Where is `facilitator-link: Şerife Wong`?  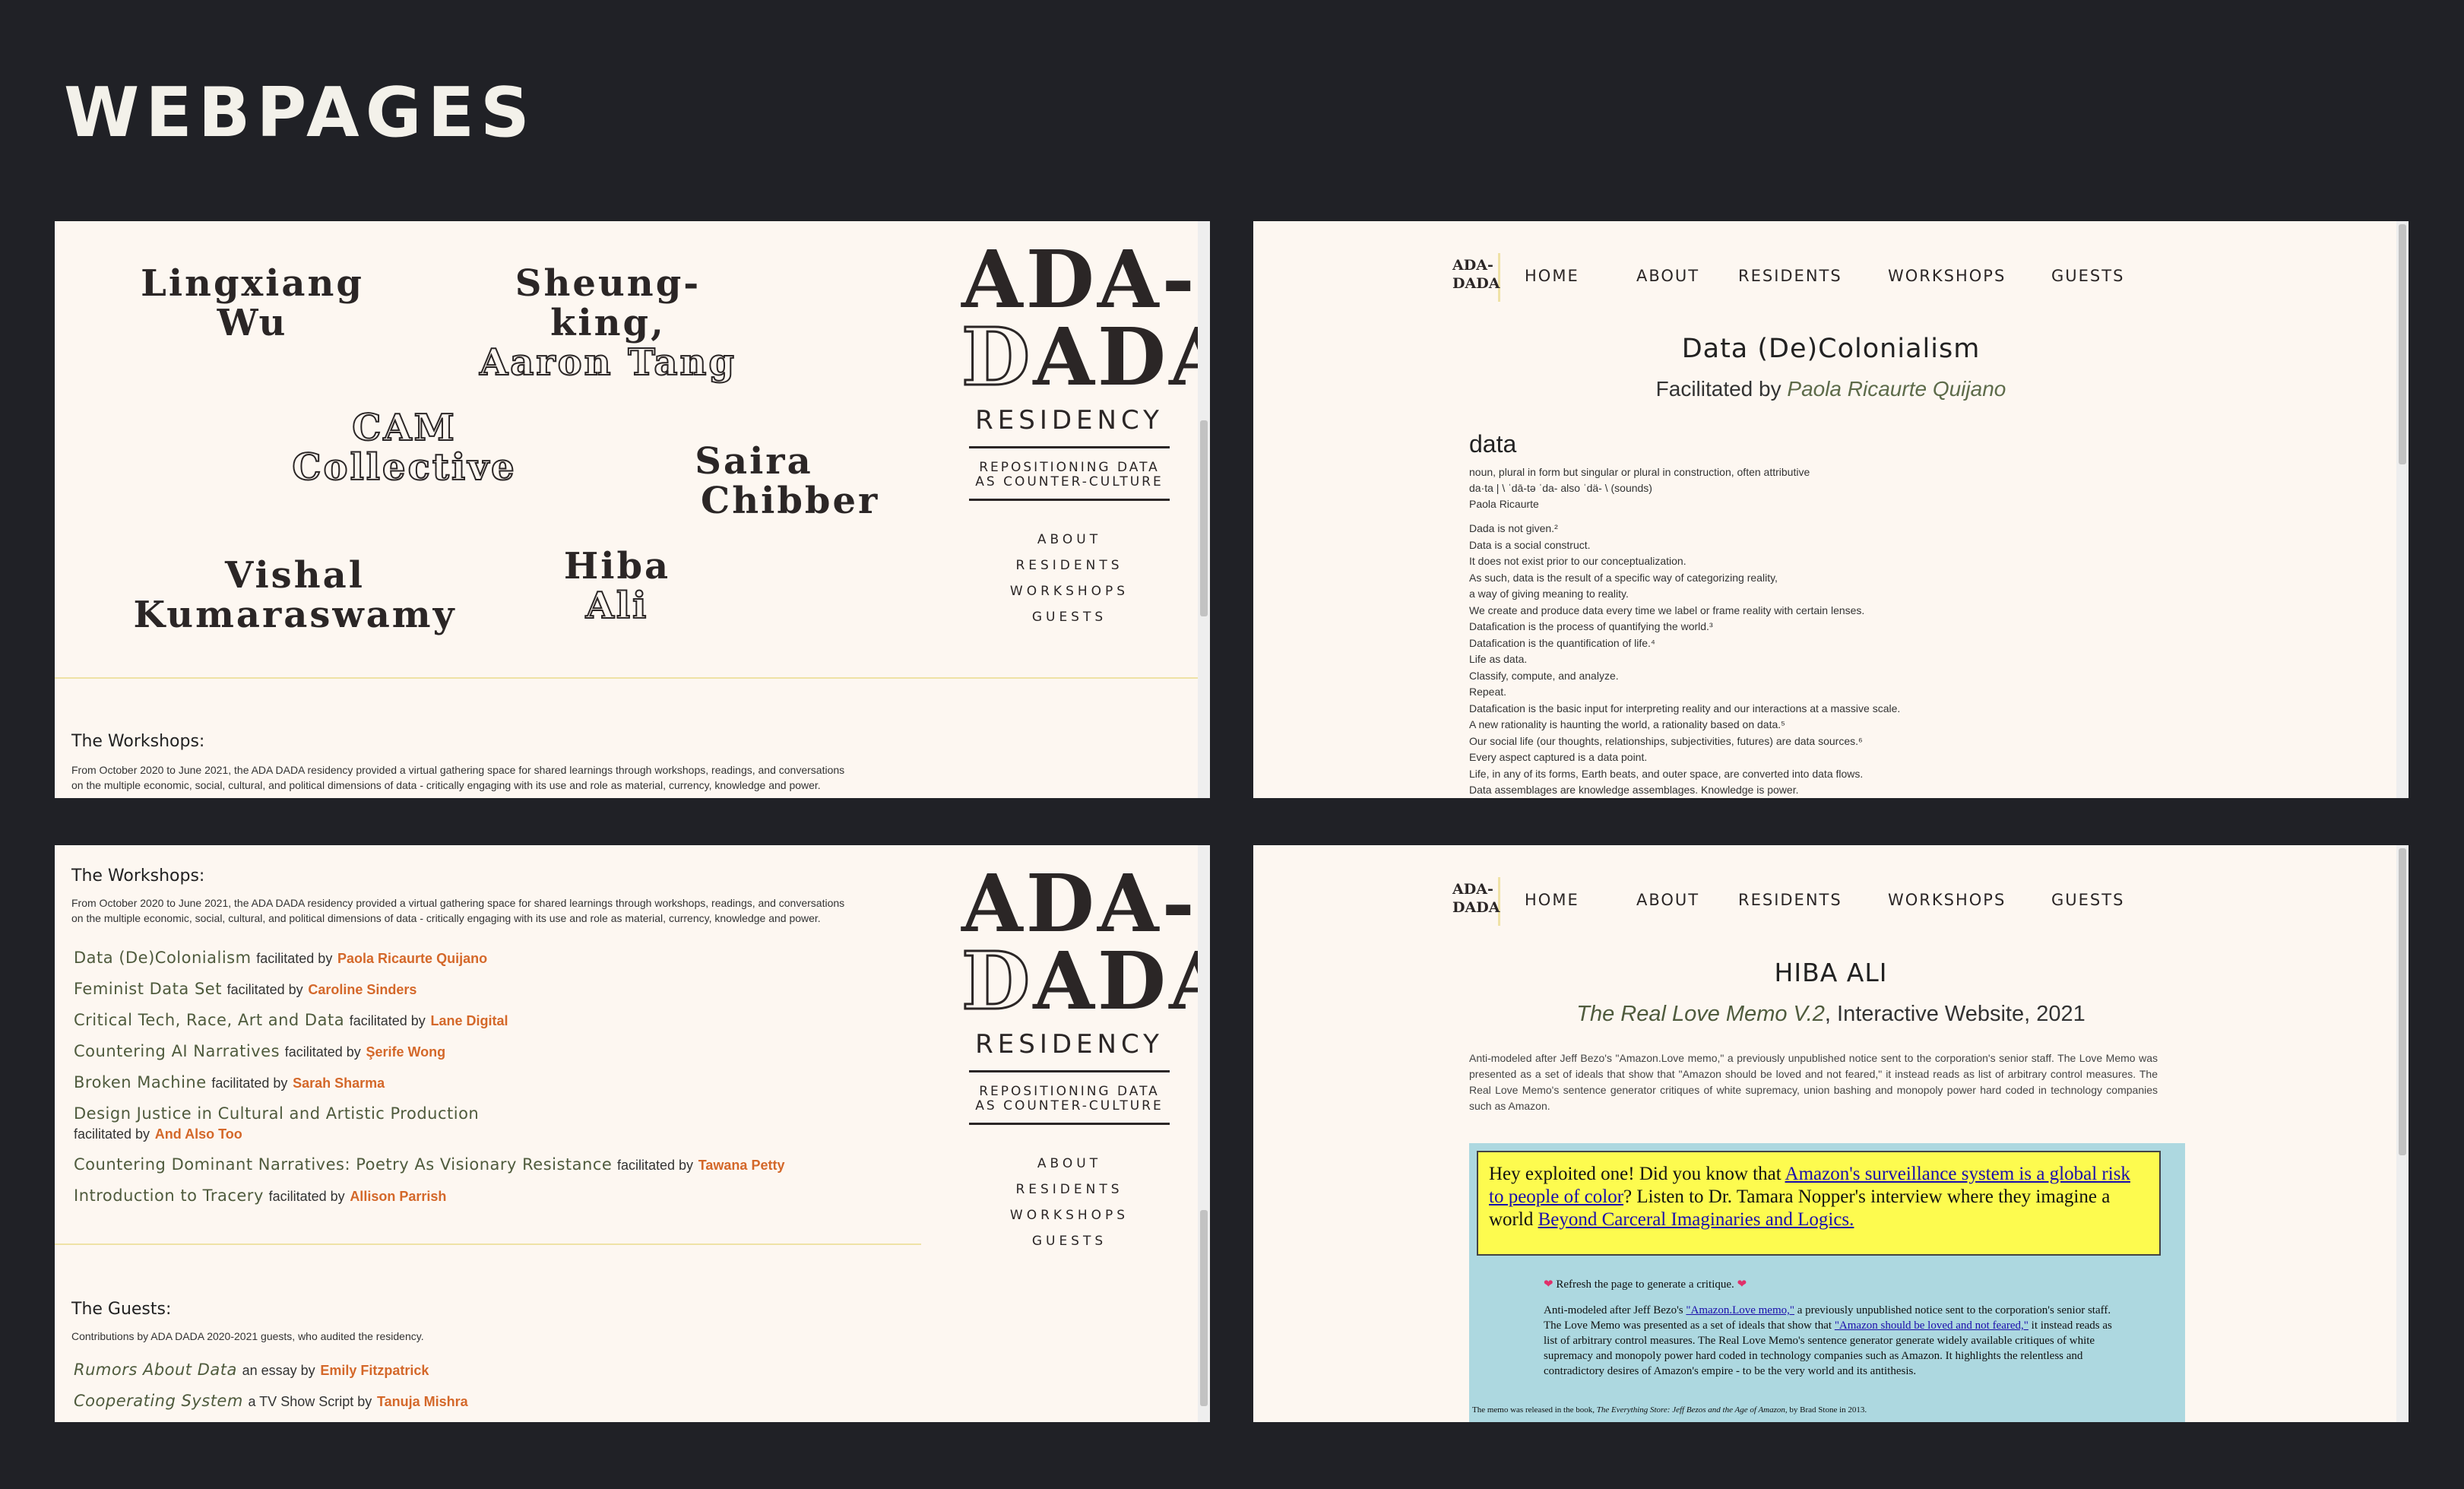
facilitator-link: Şerife Wong is located at coordinates (405, 1052).